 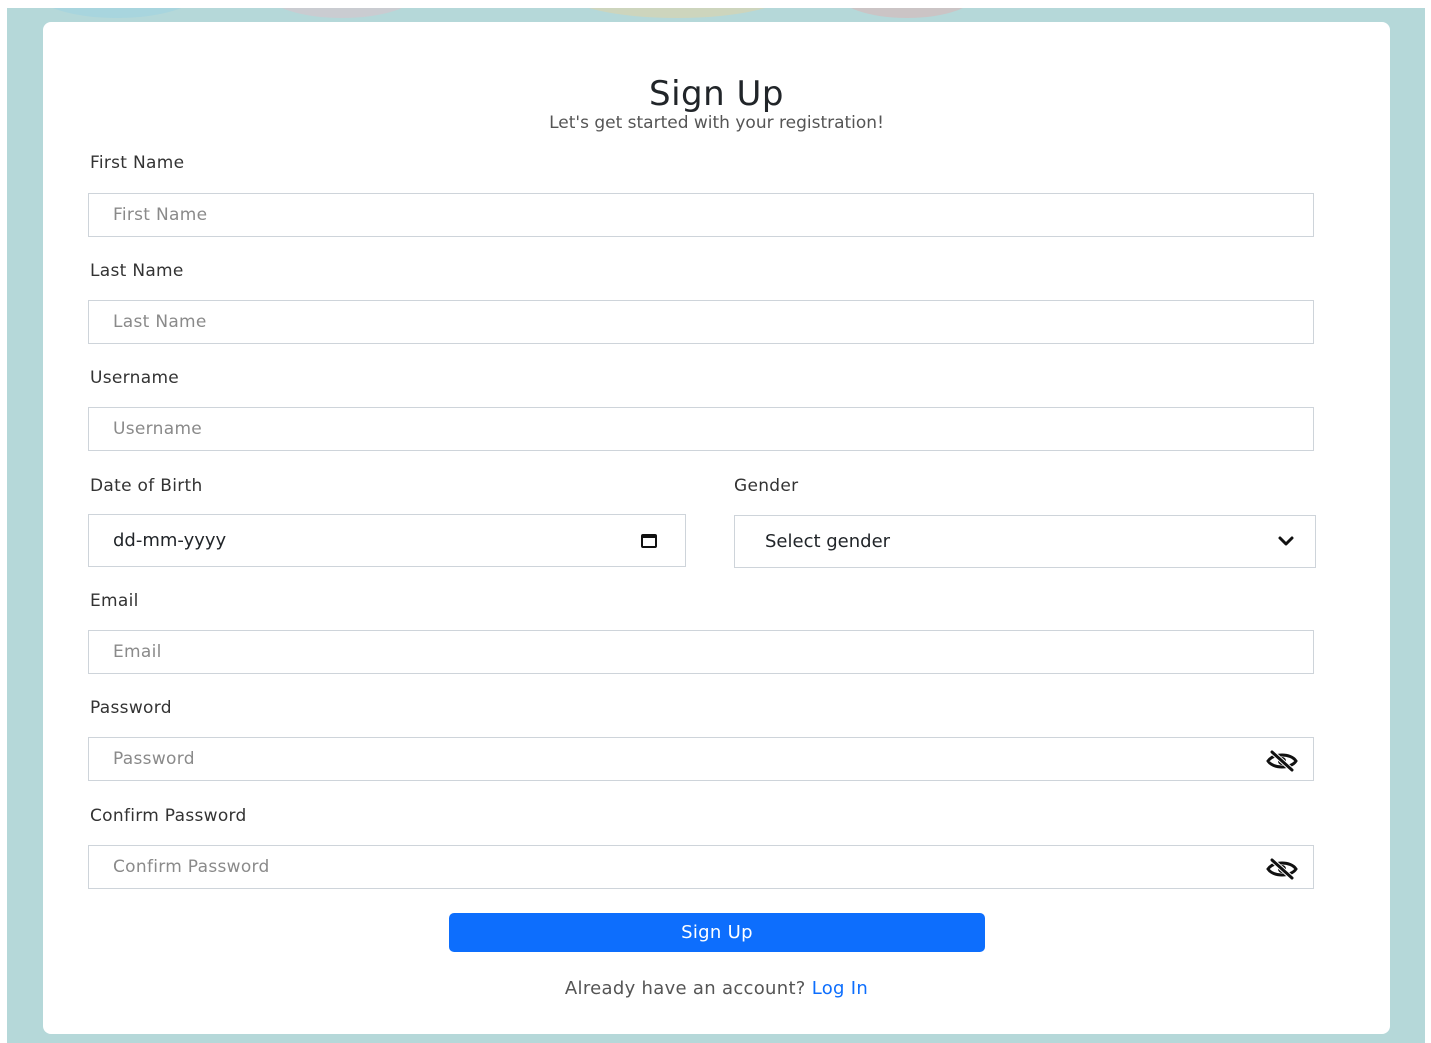 I want to click on login-prompt-text: Already have an account?, so click(x=685, y=988).